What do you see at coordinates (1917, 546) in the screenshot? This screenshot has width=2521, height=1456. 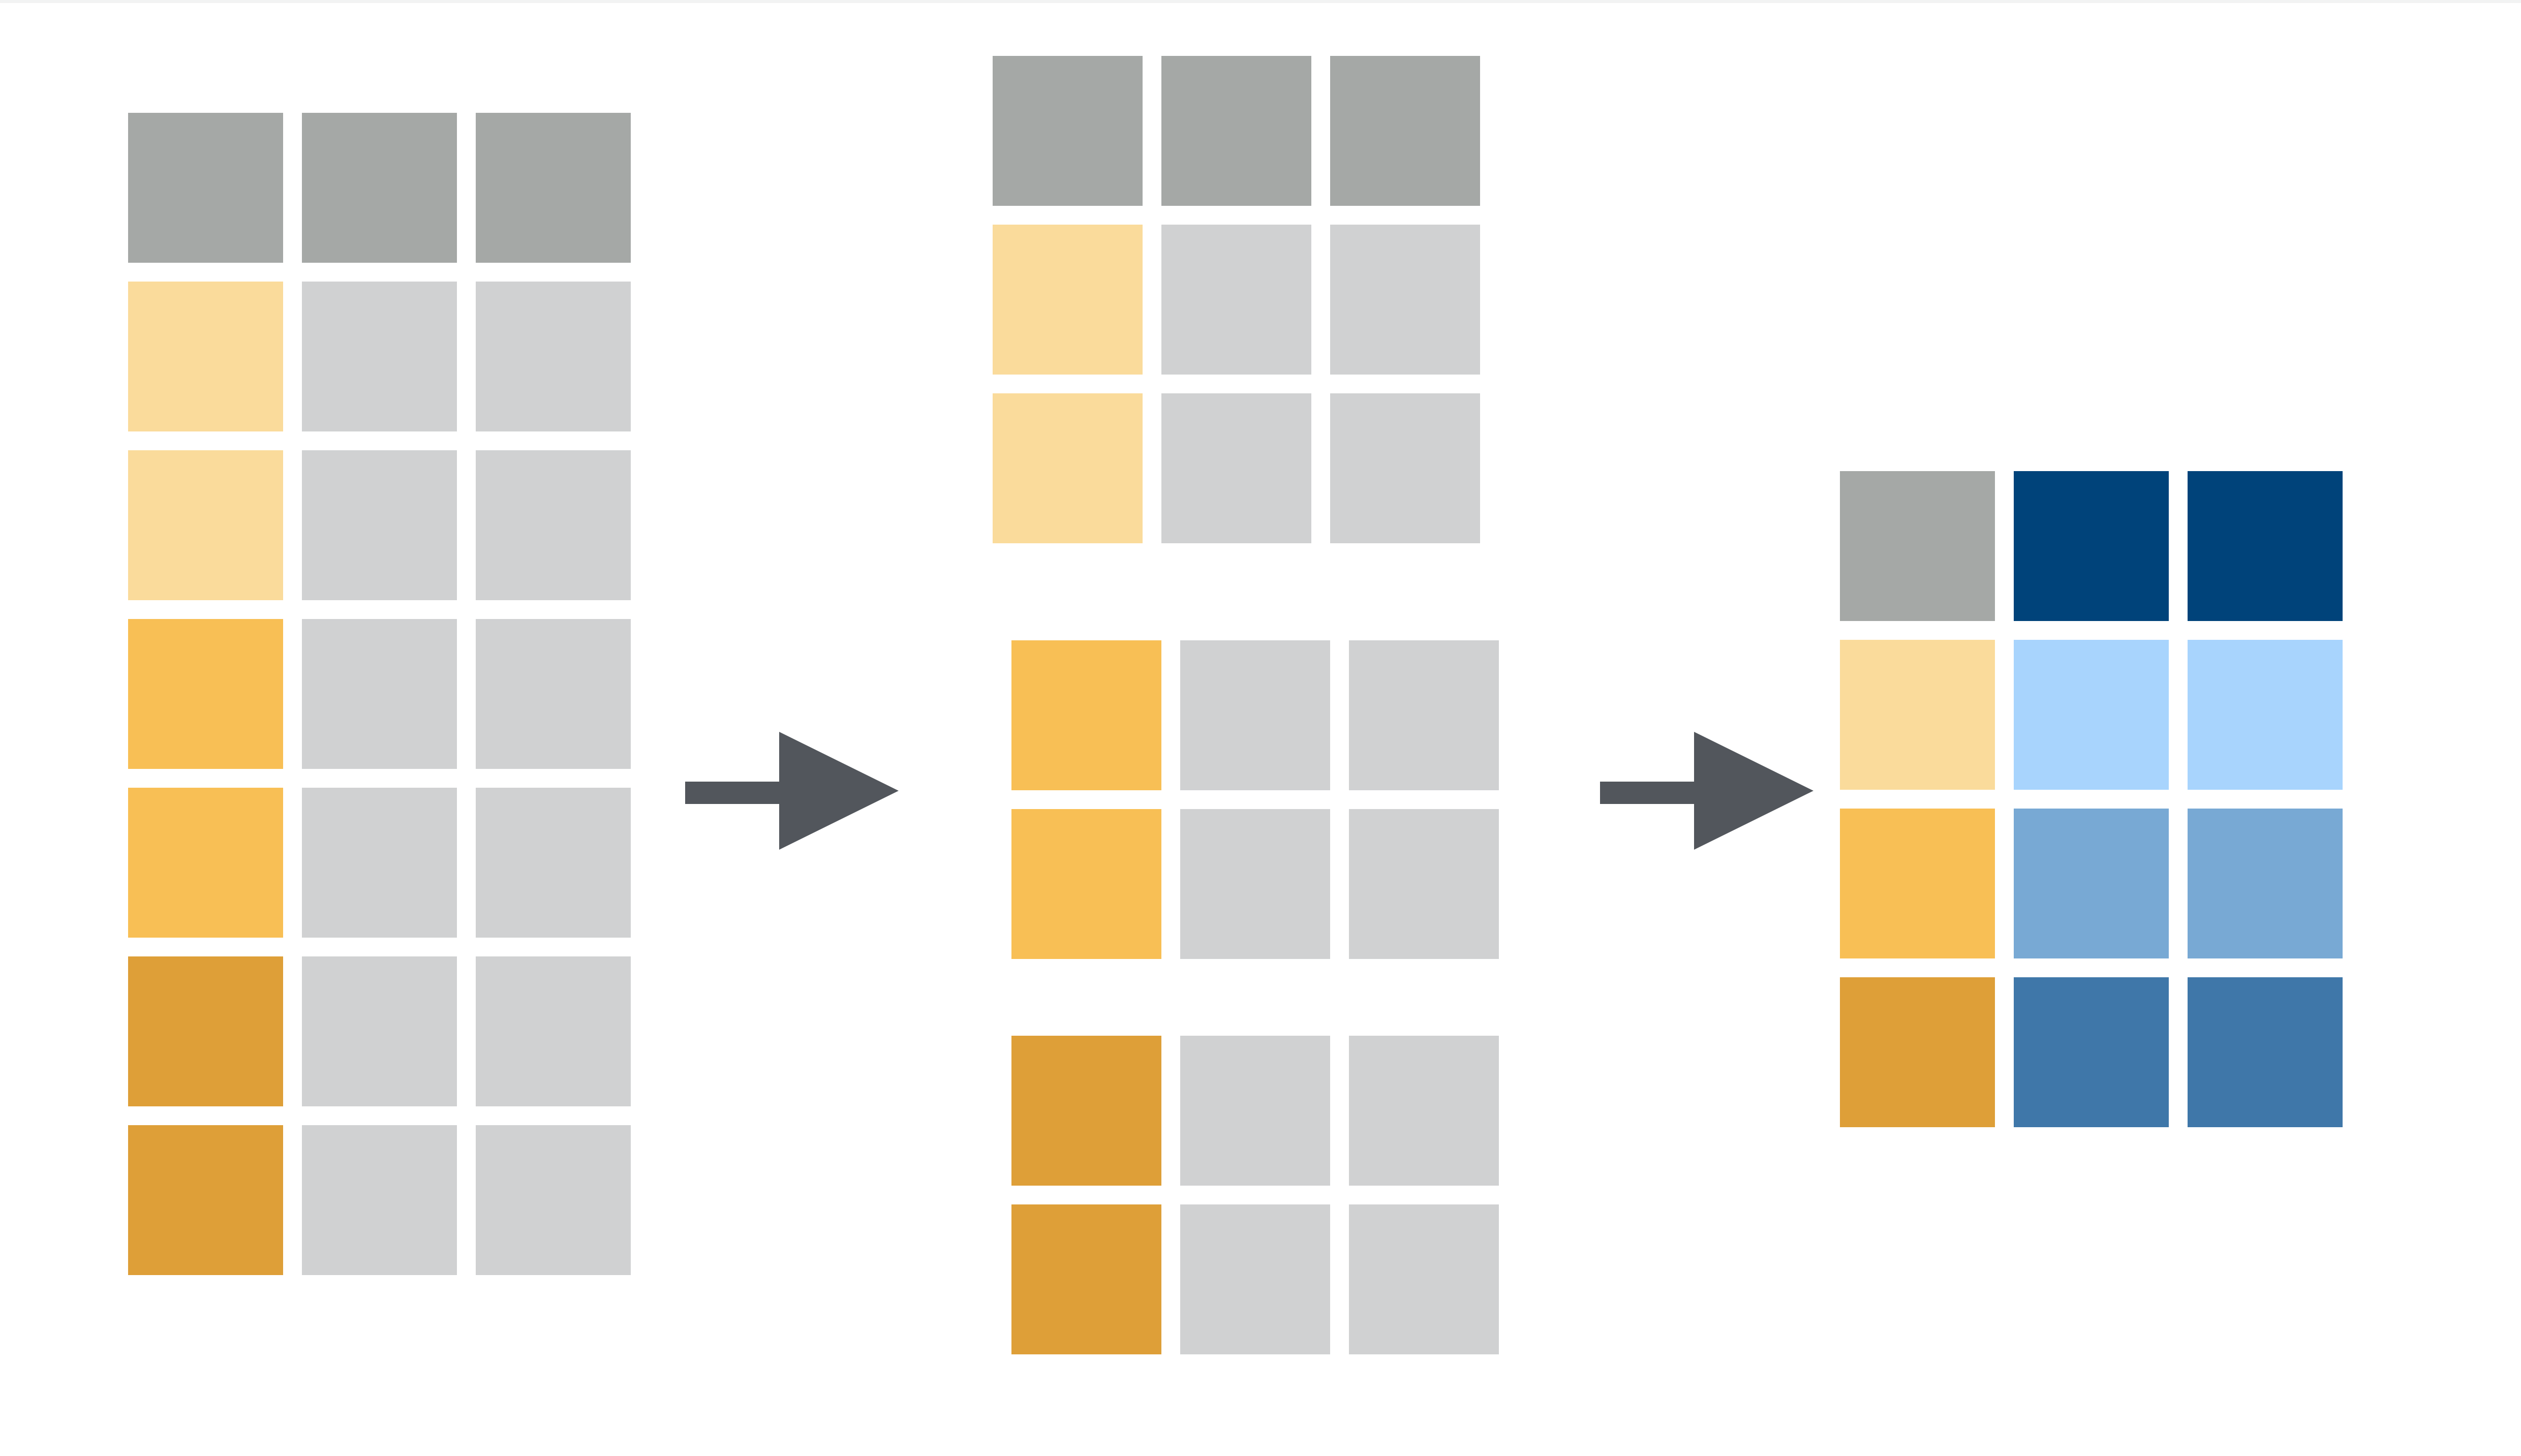 I see `summary-cell-header` at bounding box center [1917, 546].